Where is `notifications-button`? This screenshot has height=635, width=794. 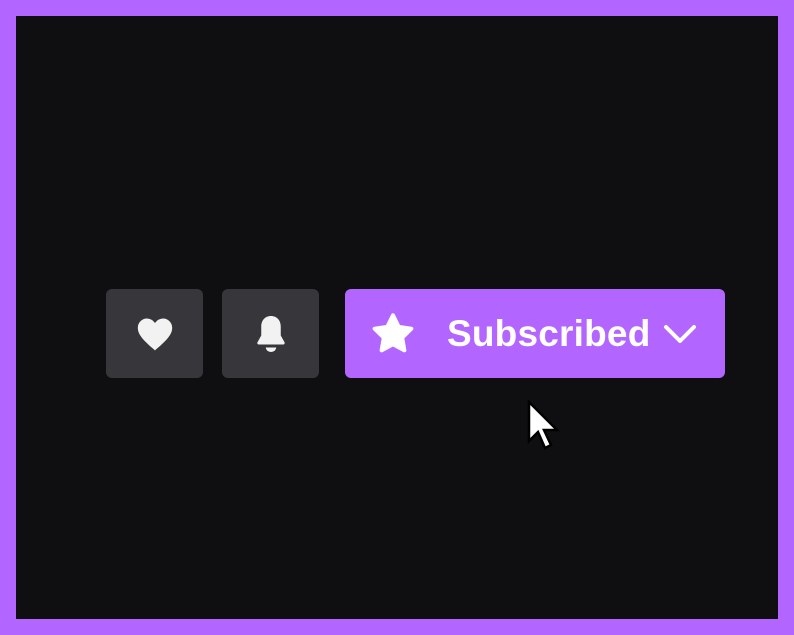 notifications-button is located at coordinates (270, 333).